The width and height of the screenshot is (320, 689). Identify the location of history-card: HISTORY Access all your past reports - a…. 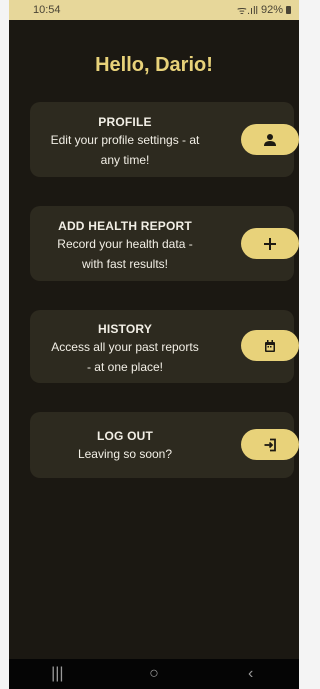
(164, 346).